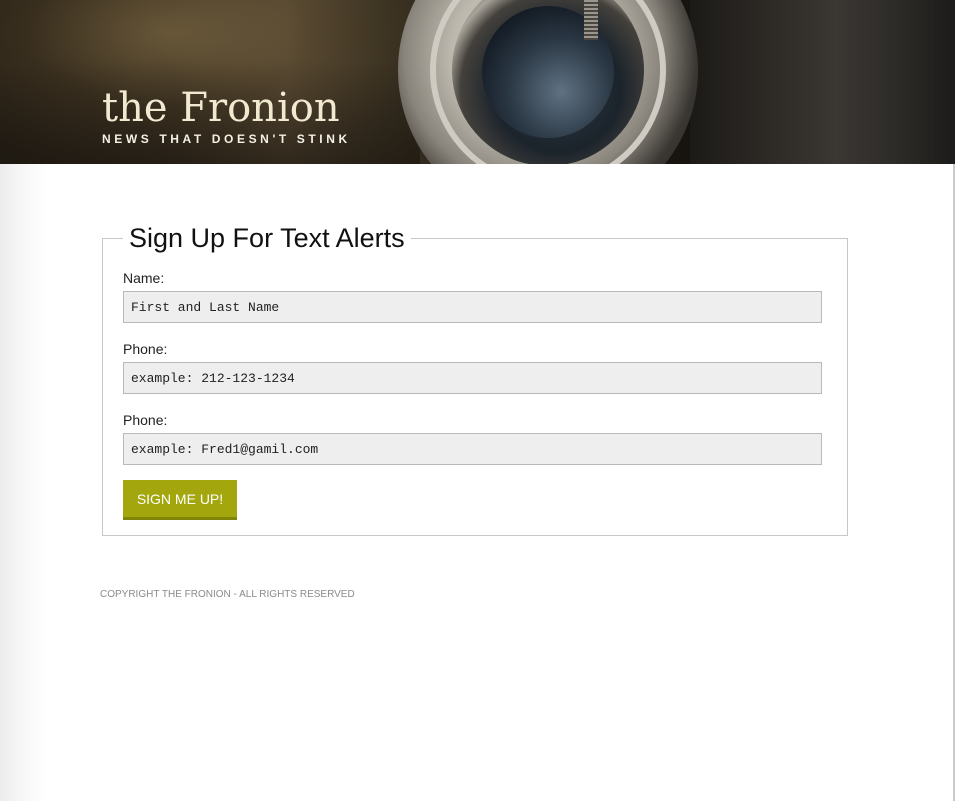 The width and height of the screenshot is (955, 801). What do you see at coordinates (145, 349) in the screenshot?
I see `phone-label: Phone:` at bounding box center [145, 349].